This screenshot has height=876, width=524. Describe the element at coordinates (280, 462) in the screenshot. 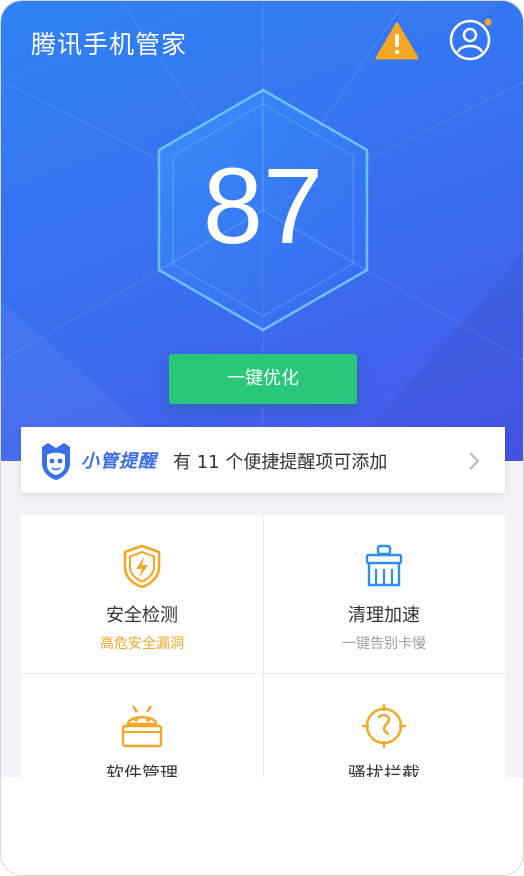

I see `reminder-text: 有 11 个便捷提醒项可添加` at that location.